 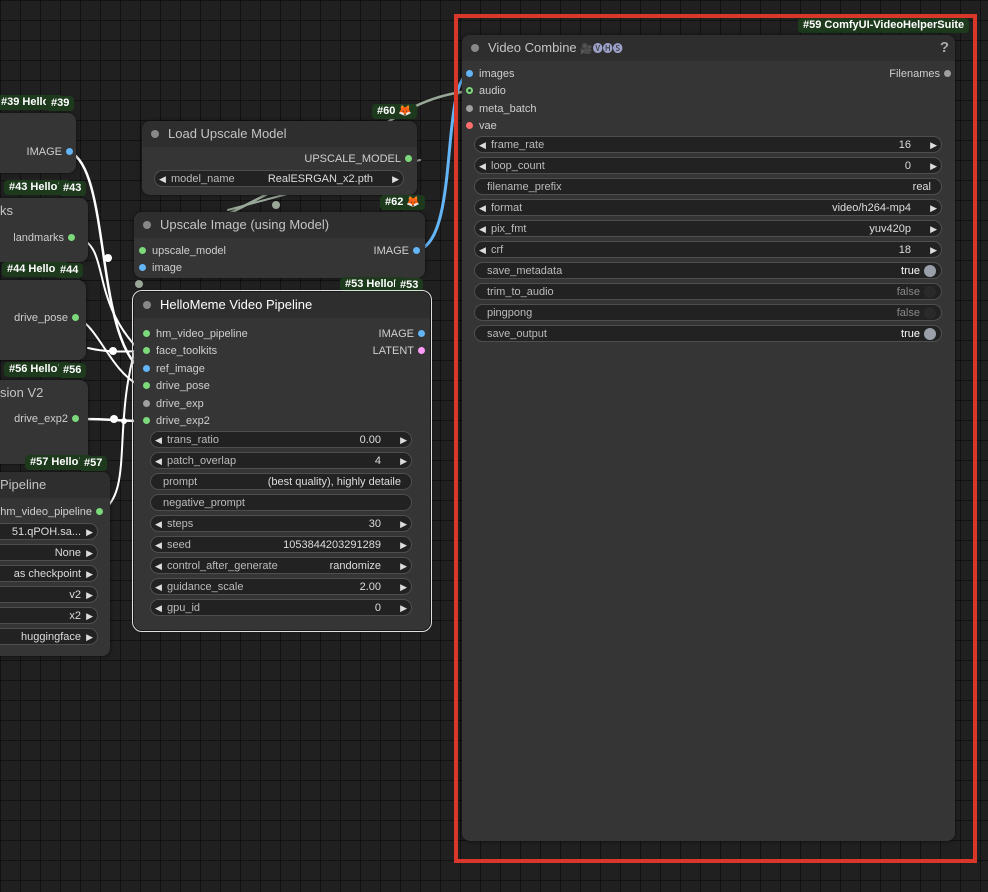 What do you see at coordinates (708, 228) in the screenshot?
I see `widget-pix-fmt: ◀ pix_fmt yuv420p ▶` at bounding box center [708, 228].